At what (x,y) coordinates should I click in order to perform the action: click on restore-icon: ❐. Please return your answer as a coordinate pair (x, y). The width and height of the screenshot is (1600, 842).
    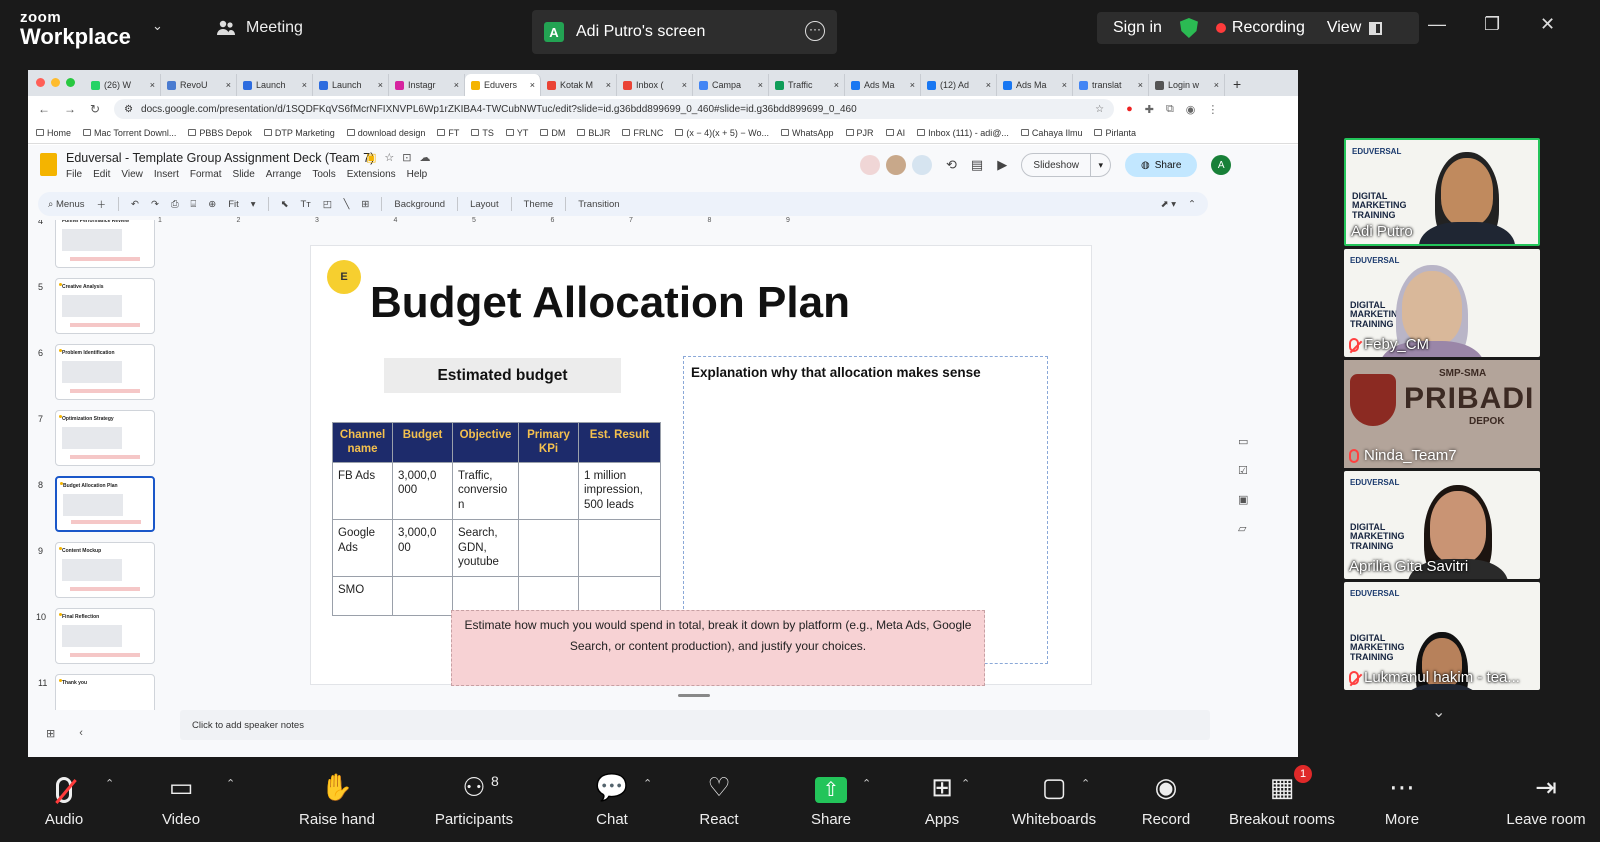
    Looking at the image, I should click on (1492, 24).